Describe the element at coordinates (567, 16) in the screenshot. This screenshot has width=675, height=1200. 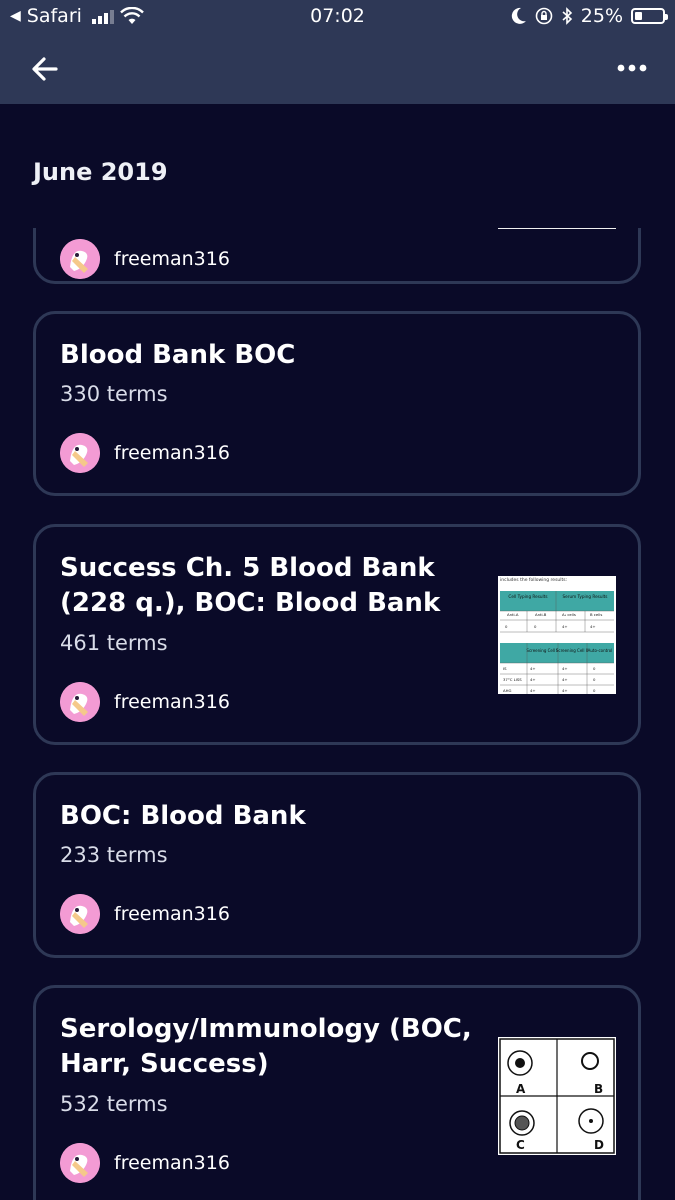
I see `bluetooth-icon` at that location.